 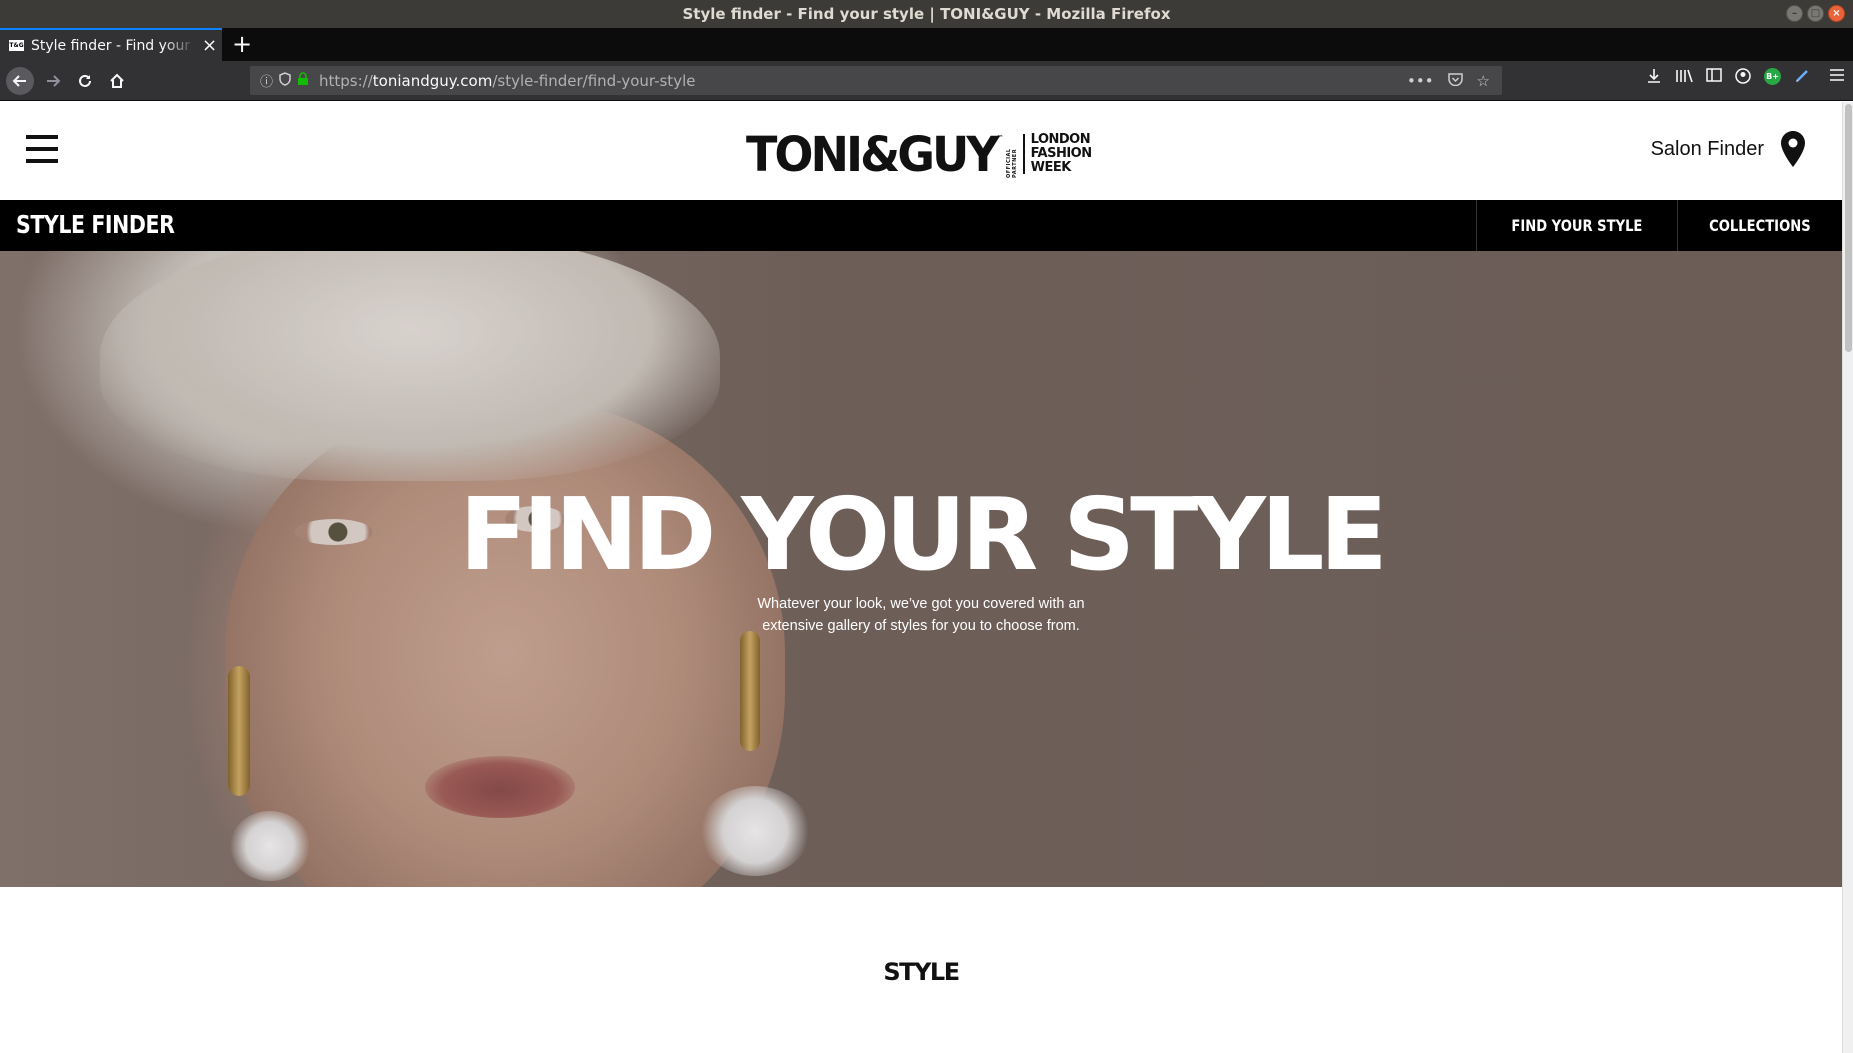 I want to click on location-pin-icon, so click(x=1793, y=149).